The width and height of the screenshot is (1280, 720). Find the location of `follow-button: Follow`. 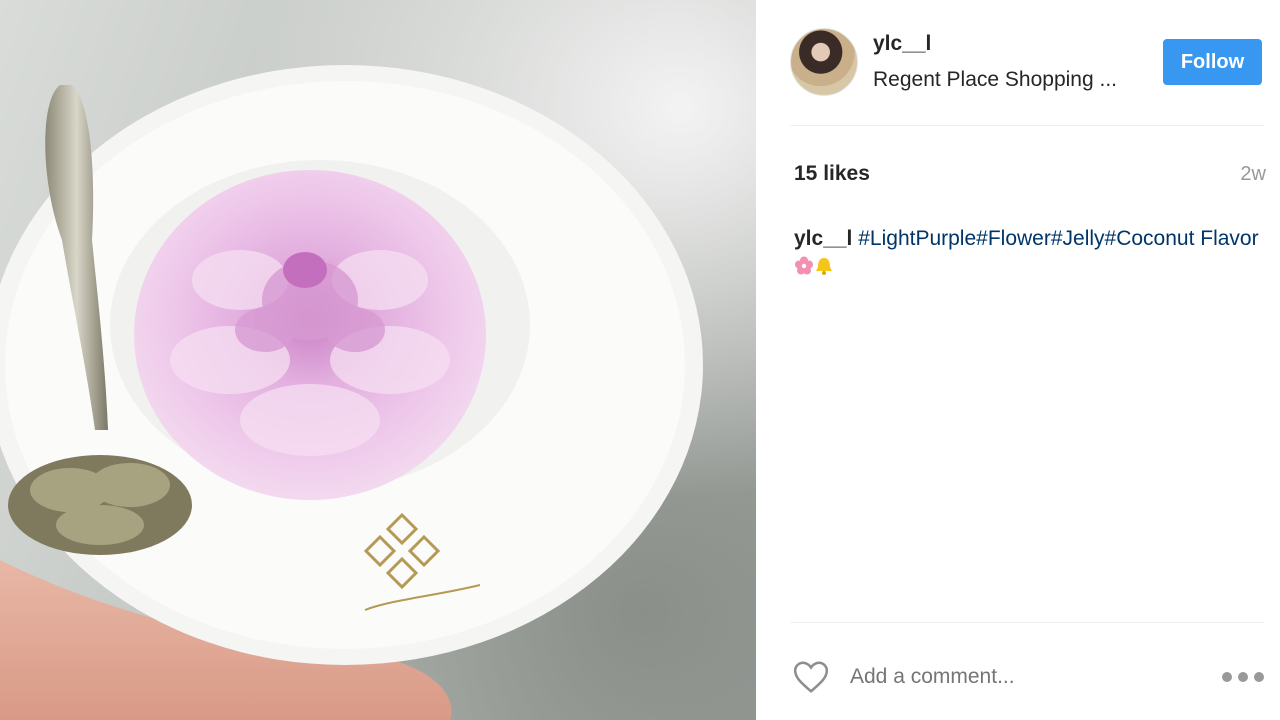

follow-button: Follow is located at coordinates (1212, 62).